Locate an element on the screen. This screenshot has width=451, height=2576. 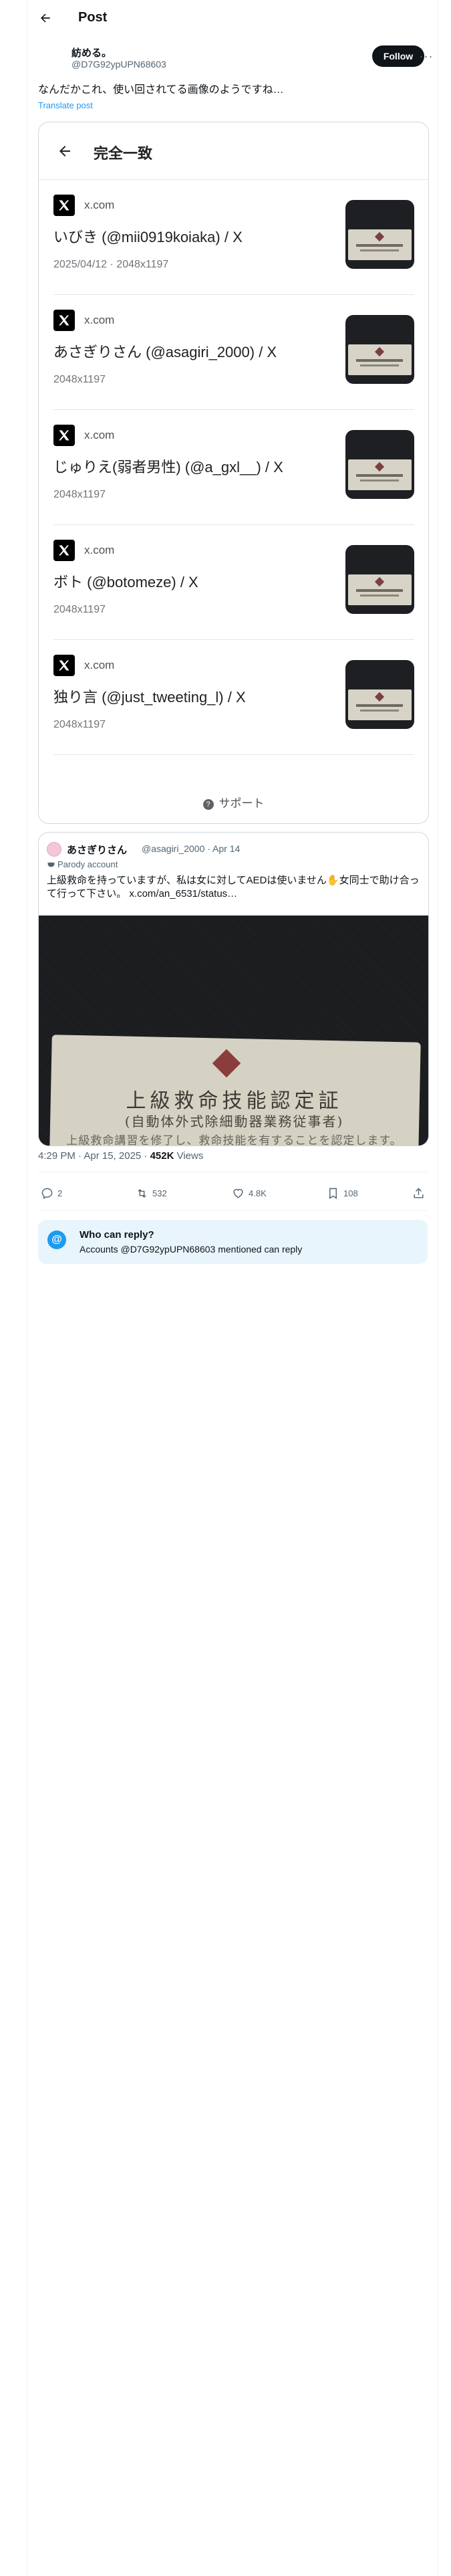
result-title: いびき (@mii0919koiaka) / X is located at coordinates (148, 237).